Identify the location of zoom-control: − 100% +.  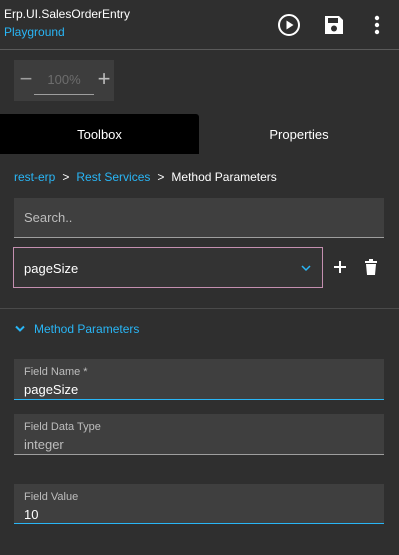
(64, 80).